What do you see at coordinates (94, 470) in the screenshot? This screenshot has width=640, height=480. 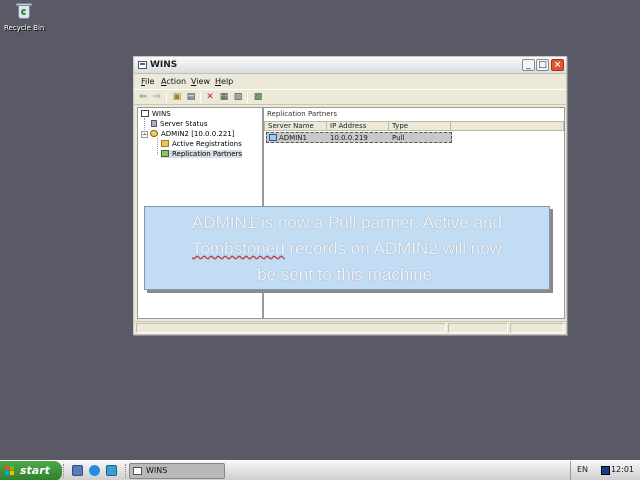 I see `internet-explorer-icon` at bounding box center [94, 470].